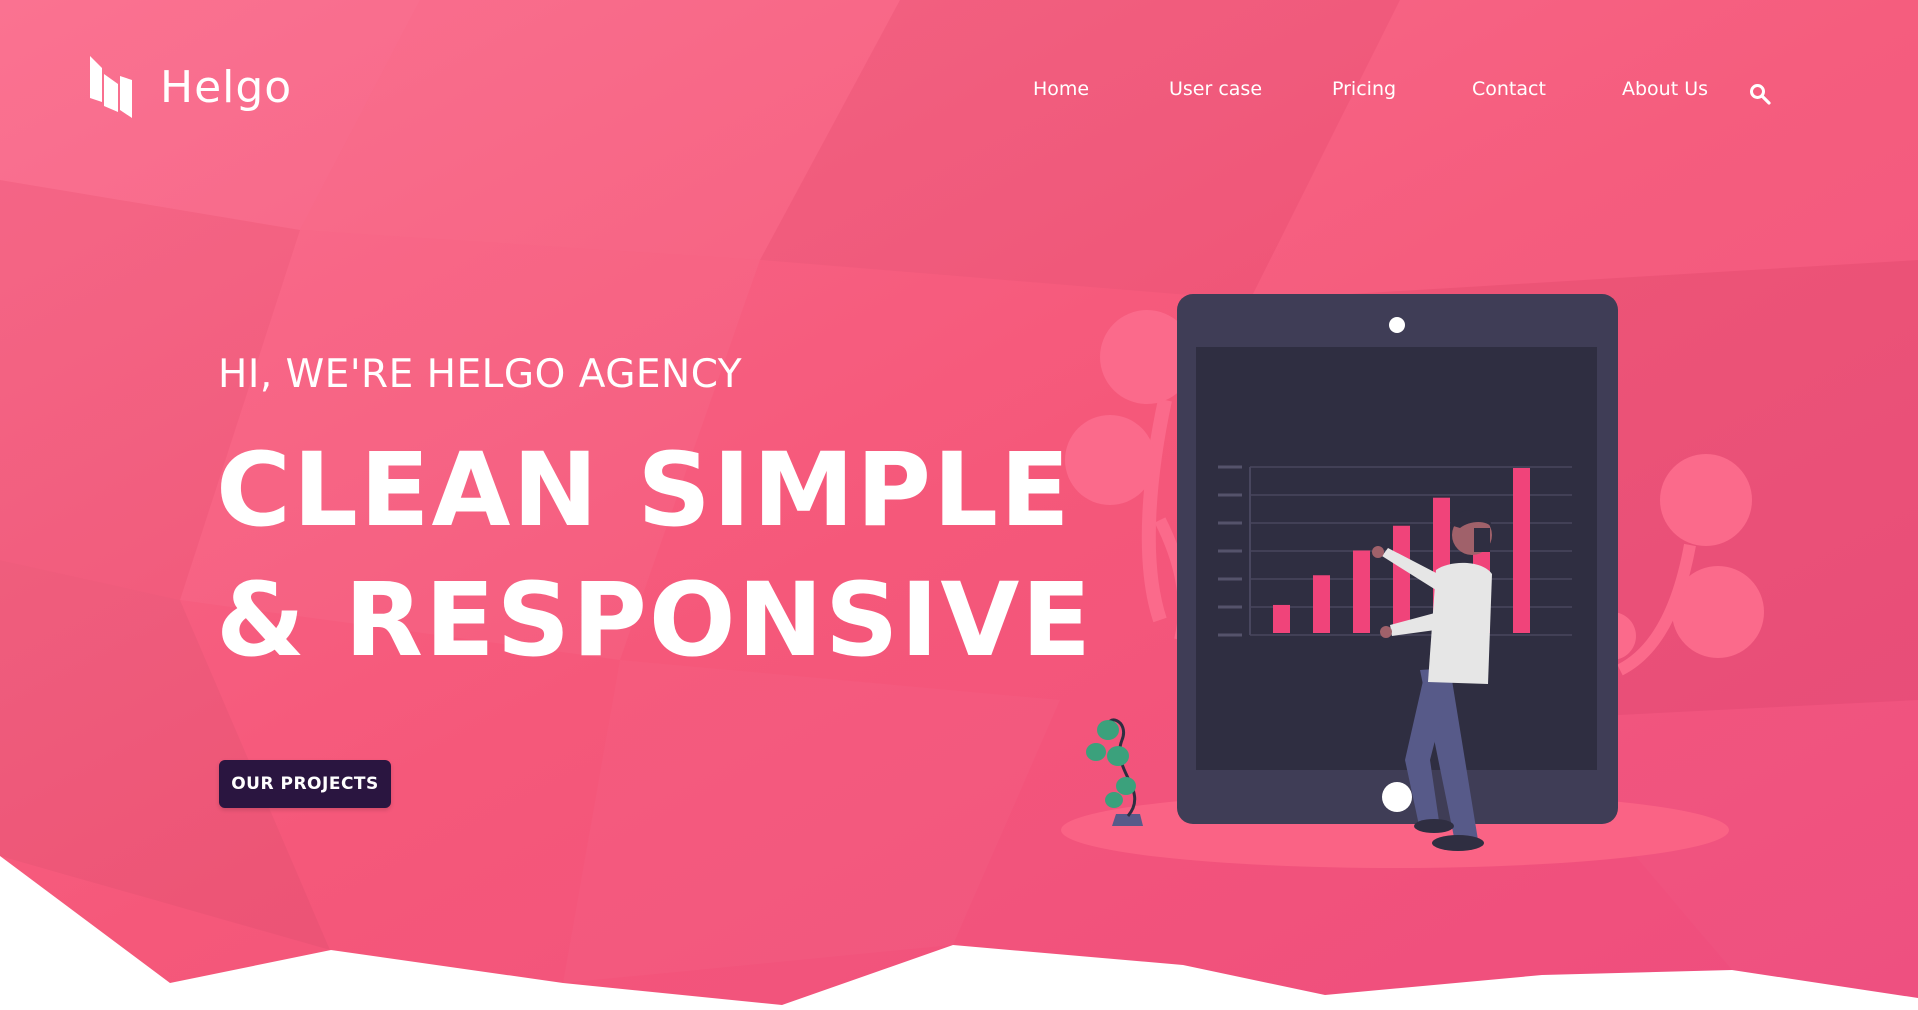  What do you see at coordinates (1397, 797) in the screenshot?
I see `tablet-home-button` at bounding box center [1397, 797].